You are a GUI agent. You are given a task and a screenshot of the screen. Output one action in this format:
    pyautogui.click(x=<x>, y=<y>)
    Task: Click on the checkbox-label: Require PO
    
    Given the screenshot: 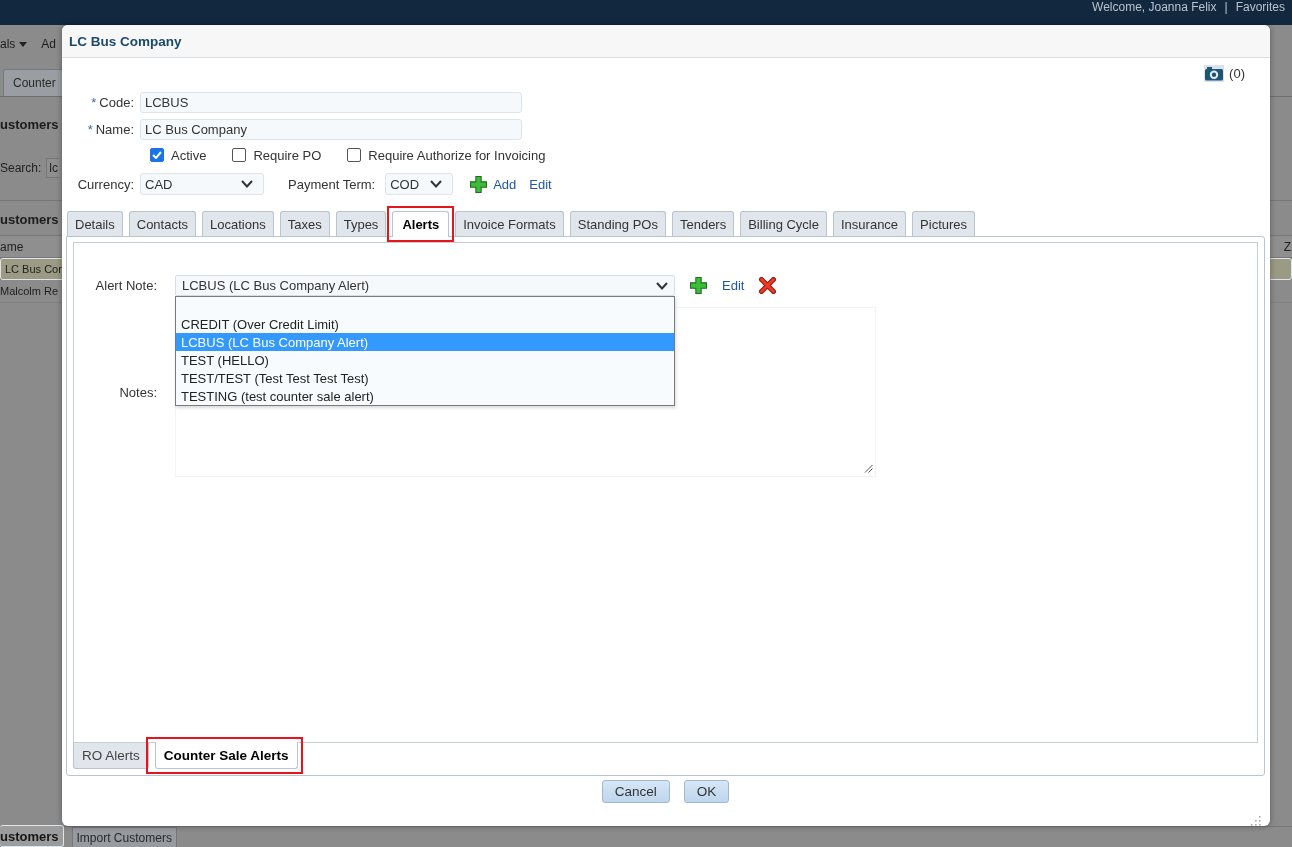 What is the action you would take?
    pyautogui.click(x=287, y=155)
    